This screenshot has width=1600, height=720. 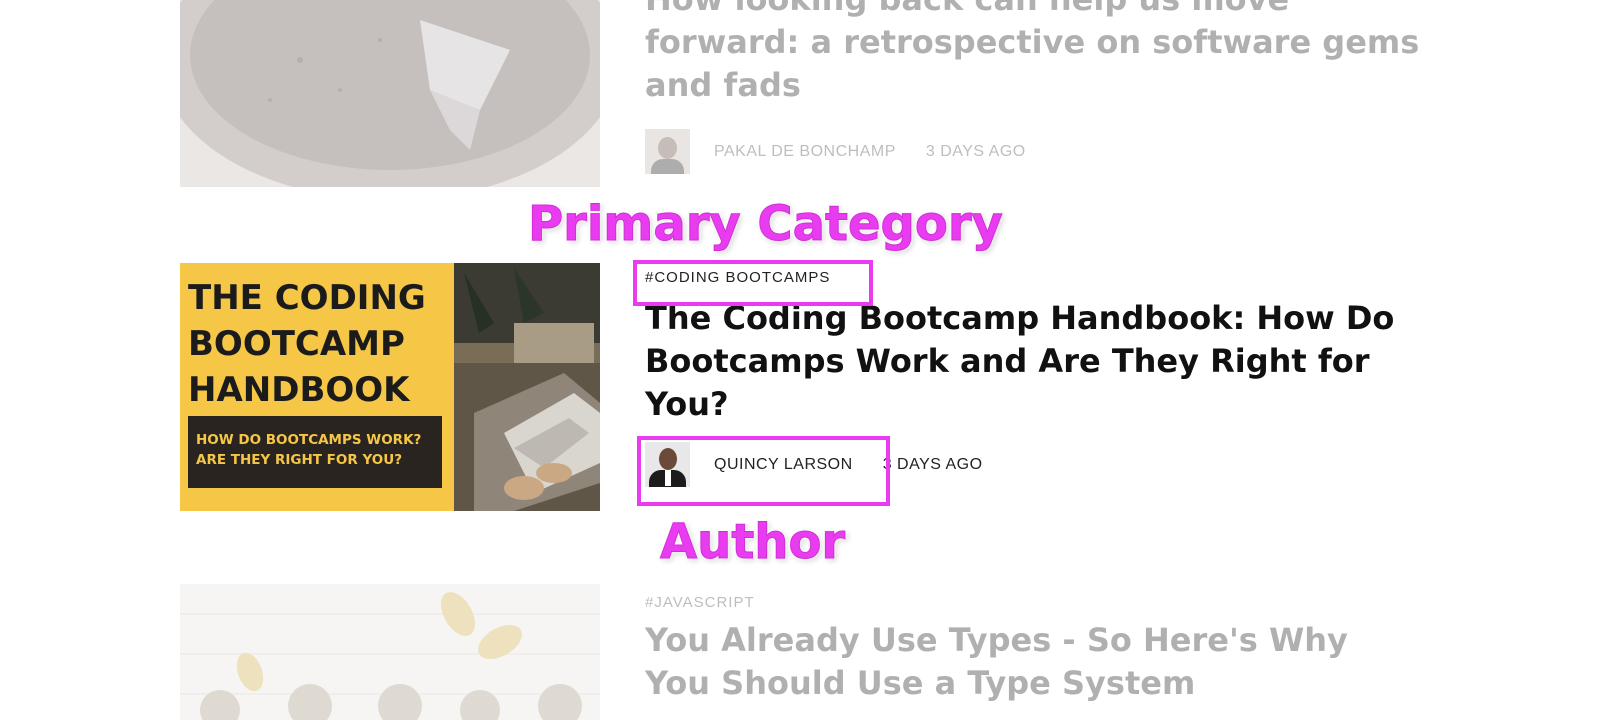 I want to click on annotation-author-box, so click(x=763, y=471).